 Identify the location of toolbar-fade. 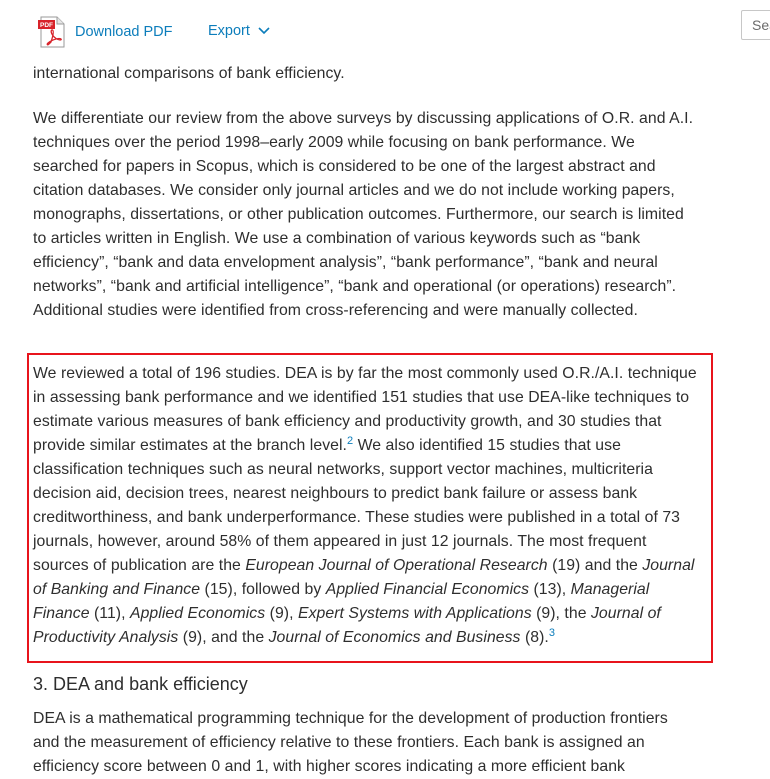
(385, 58).